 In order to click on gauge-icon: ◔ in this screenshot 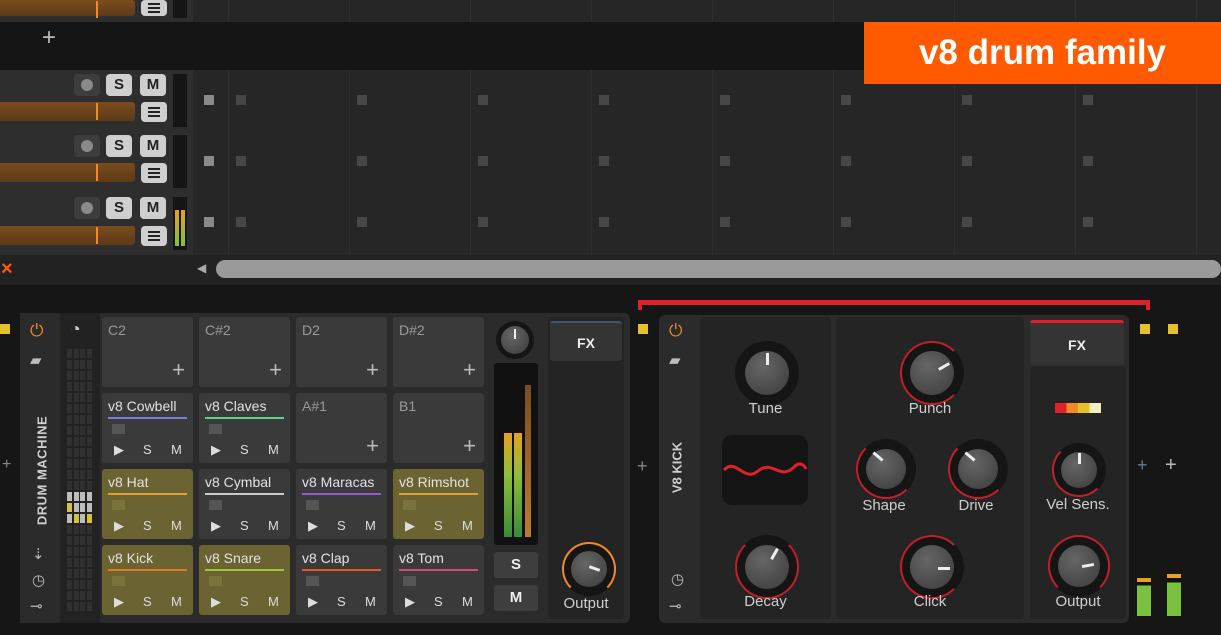, I will do `click(75, 329)`.